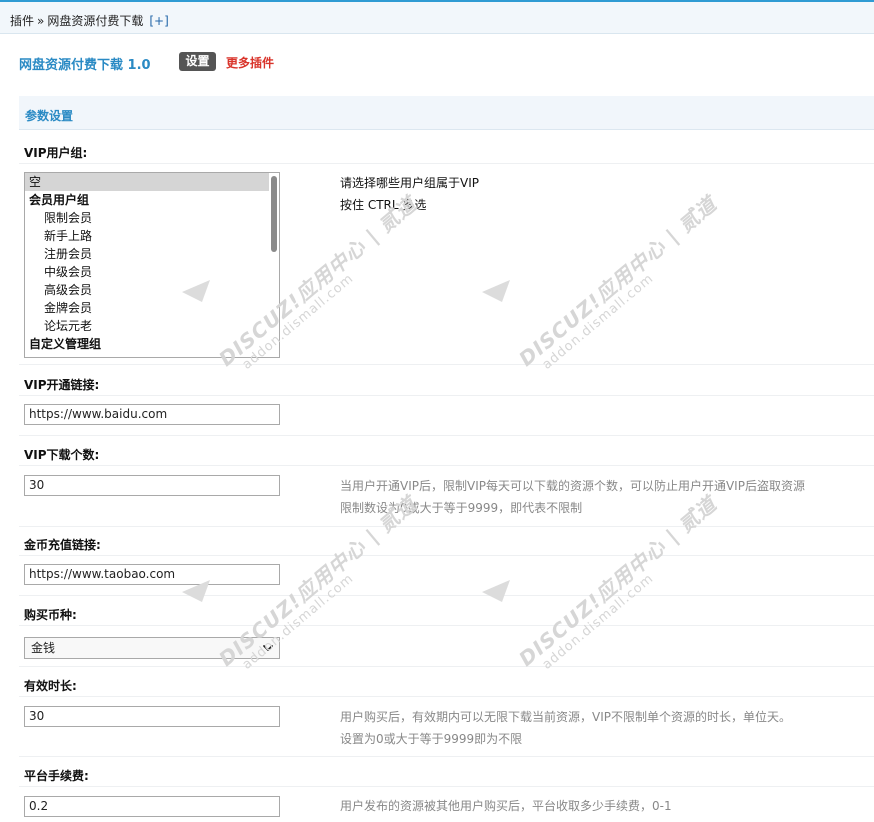  Describe the element at coordinates (152, 218) in the screenshot. I see `vip-group-option: 限制会员` at that location.